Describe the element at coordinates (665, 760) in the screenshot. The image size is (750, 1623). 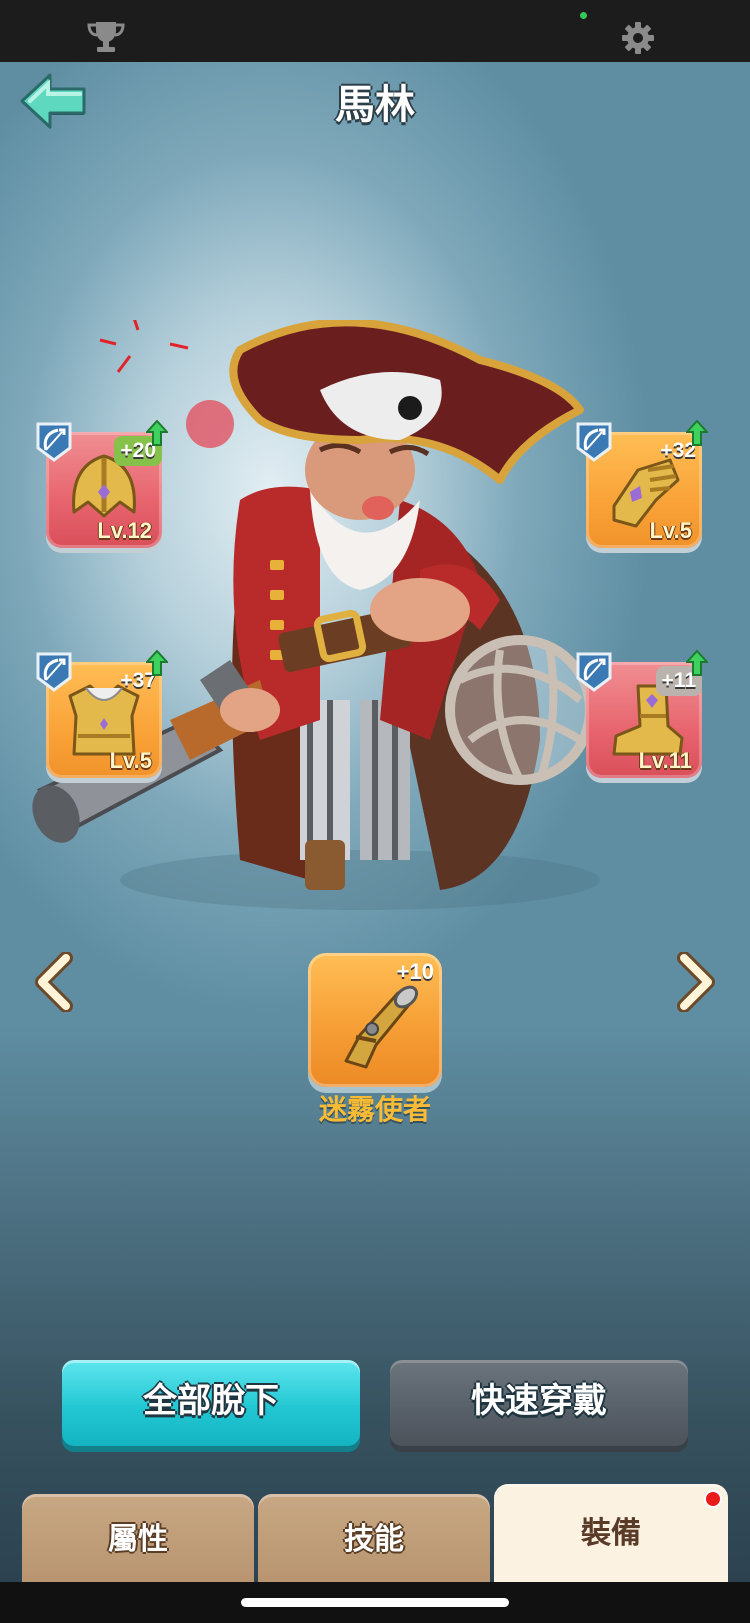
I see `slot-level: Lv.11` at that location.